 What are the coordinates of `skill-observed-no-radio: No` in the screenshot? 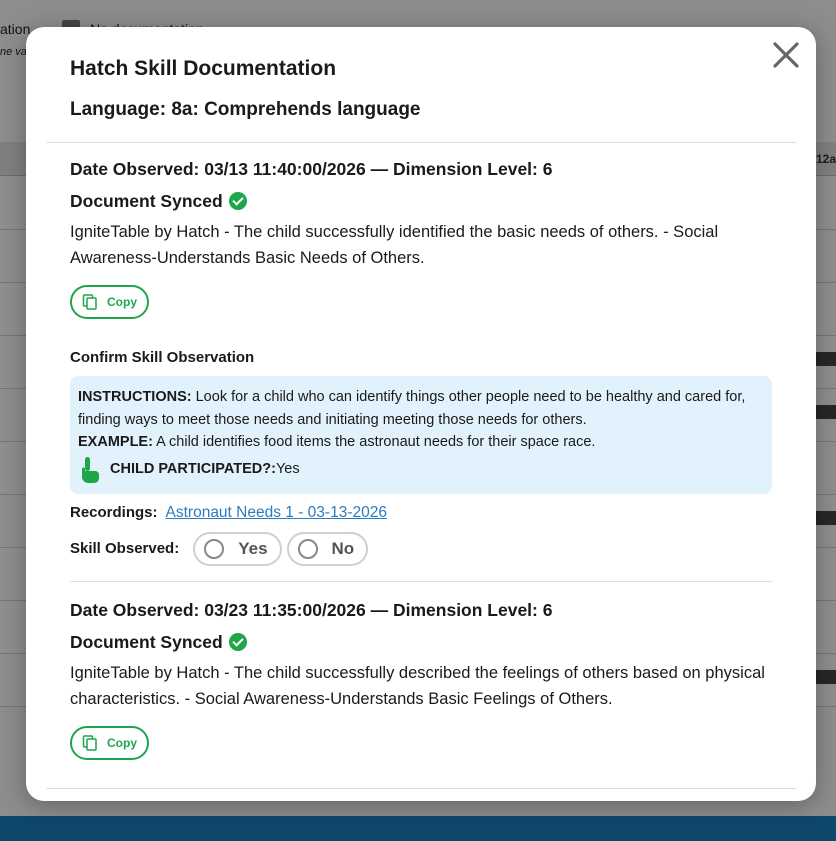 It's located at (327, 548).